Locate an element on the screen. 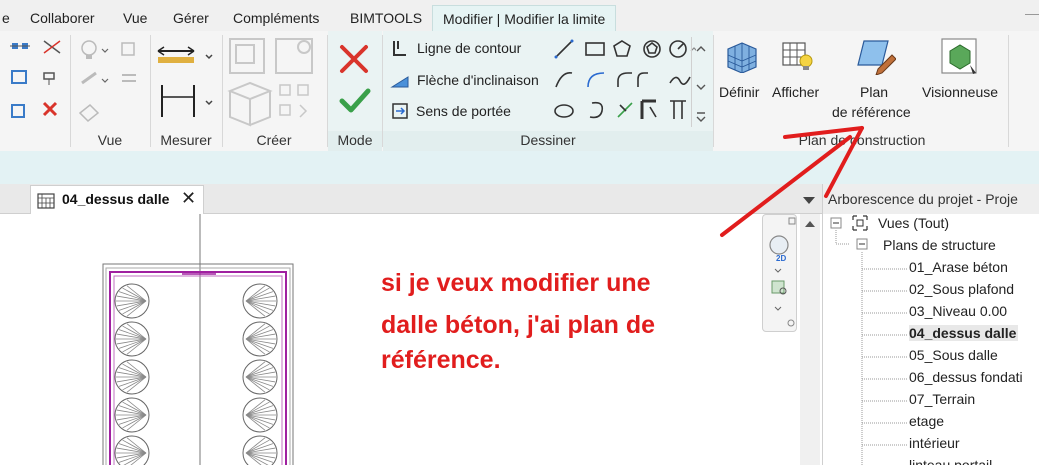  modify-tools-icons is located at coordinates (38, 83).